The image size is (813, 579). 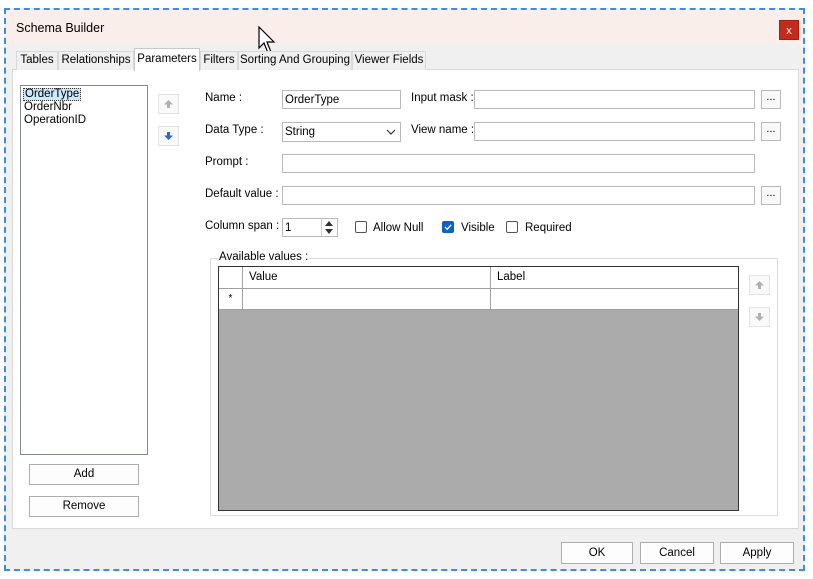 What do you see at coordinates (295, 60) in the screenshot?
I see `tab-sorting-and-grouping: Sorting And Grouping` at bounding box center [295, 60].